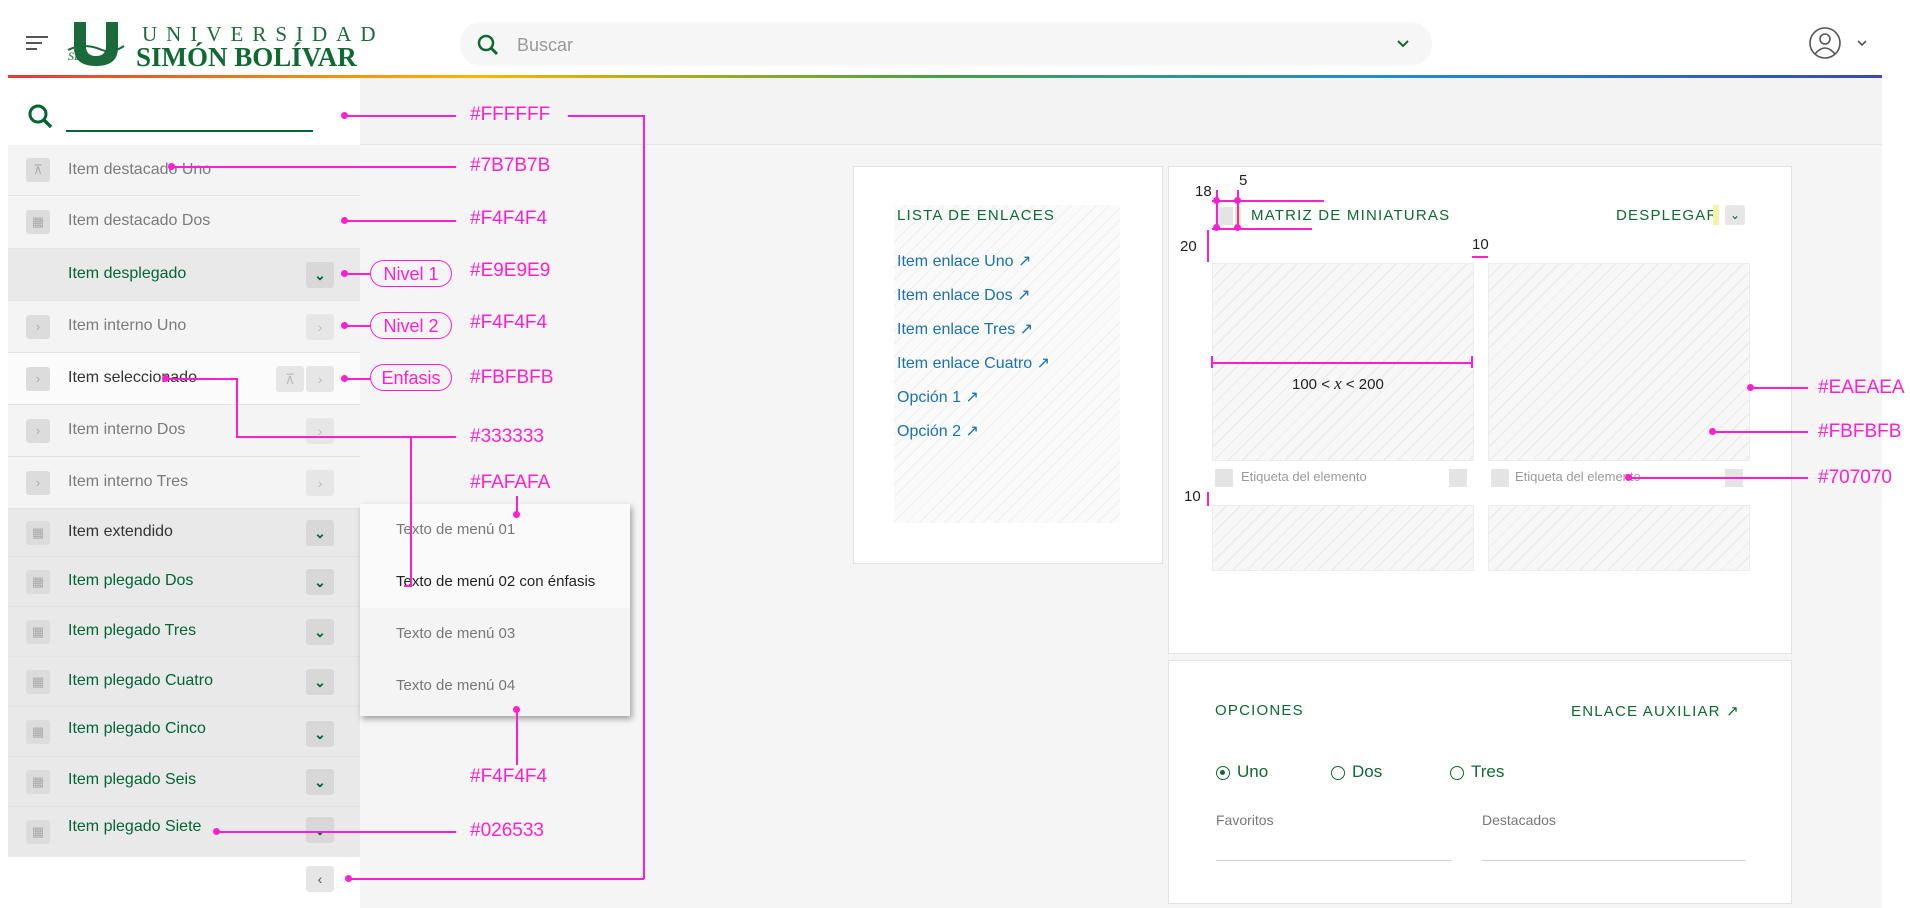 The image size is (1910, 908). What do you see at coordinates (1223, 773) in the screenshot?
I see `radio-uno` at bounding box center [1223, 773].